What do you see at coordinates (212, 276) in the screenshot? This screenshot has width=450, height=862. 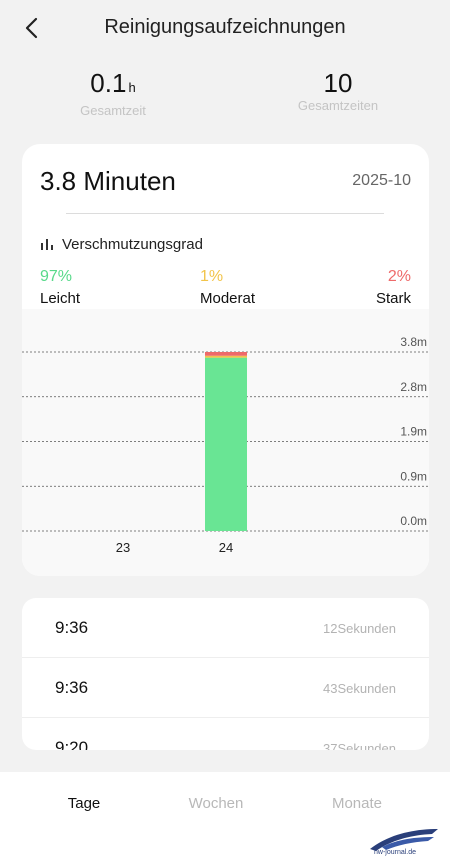 I see `level-moderate-percent: 1%` at bounding box center [212, 276].